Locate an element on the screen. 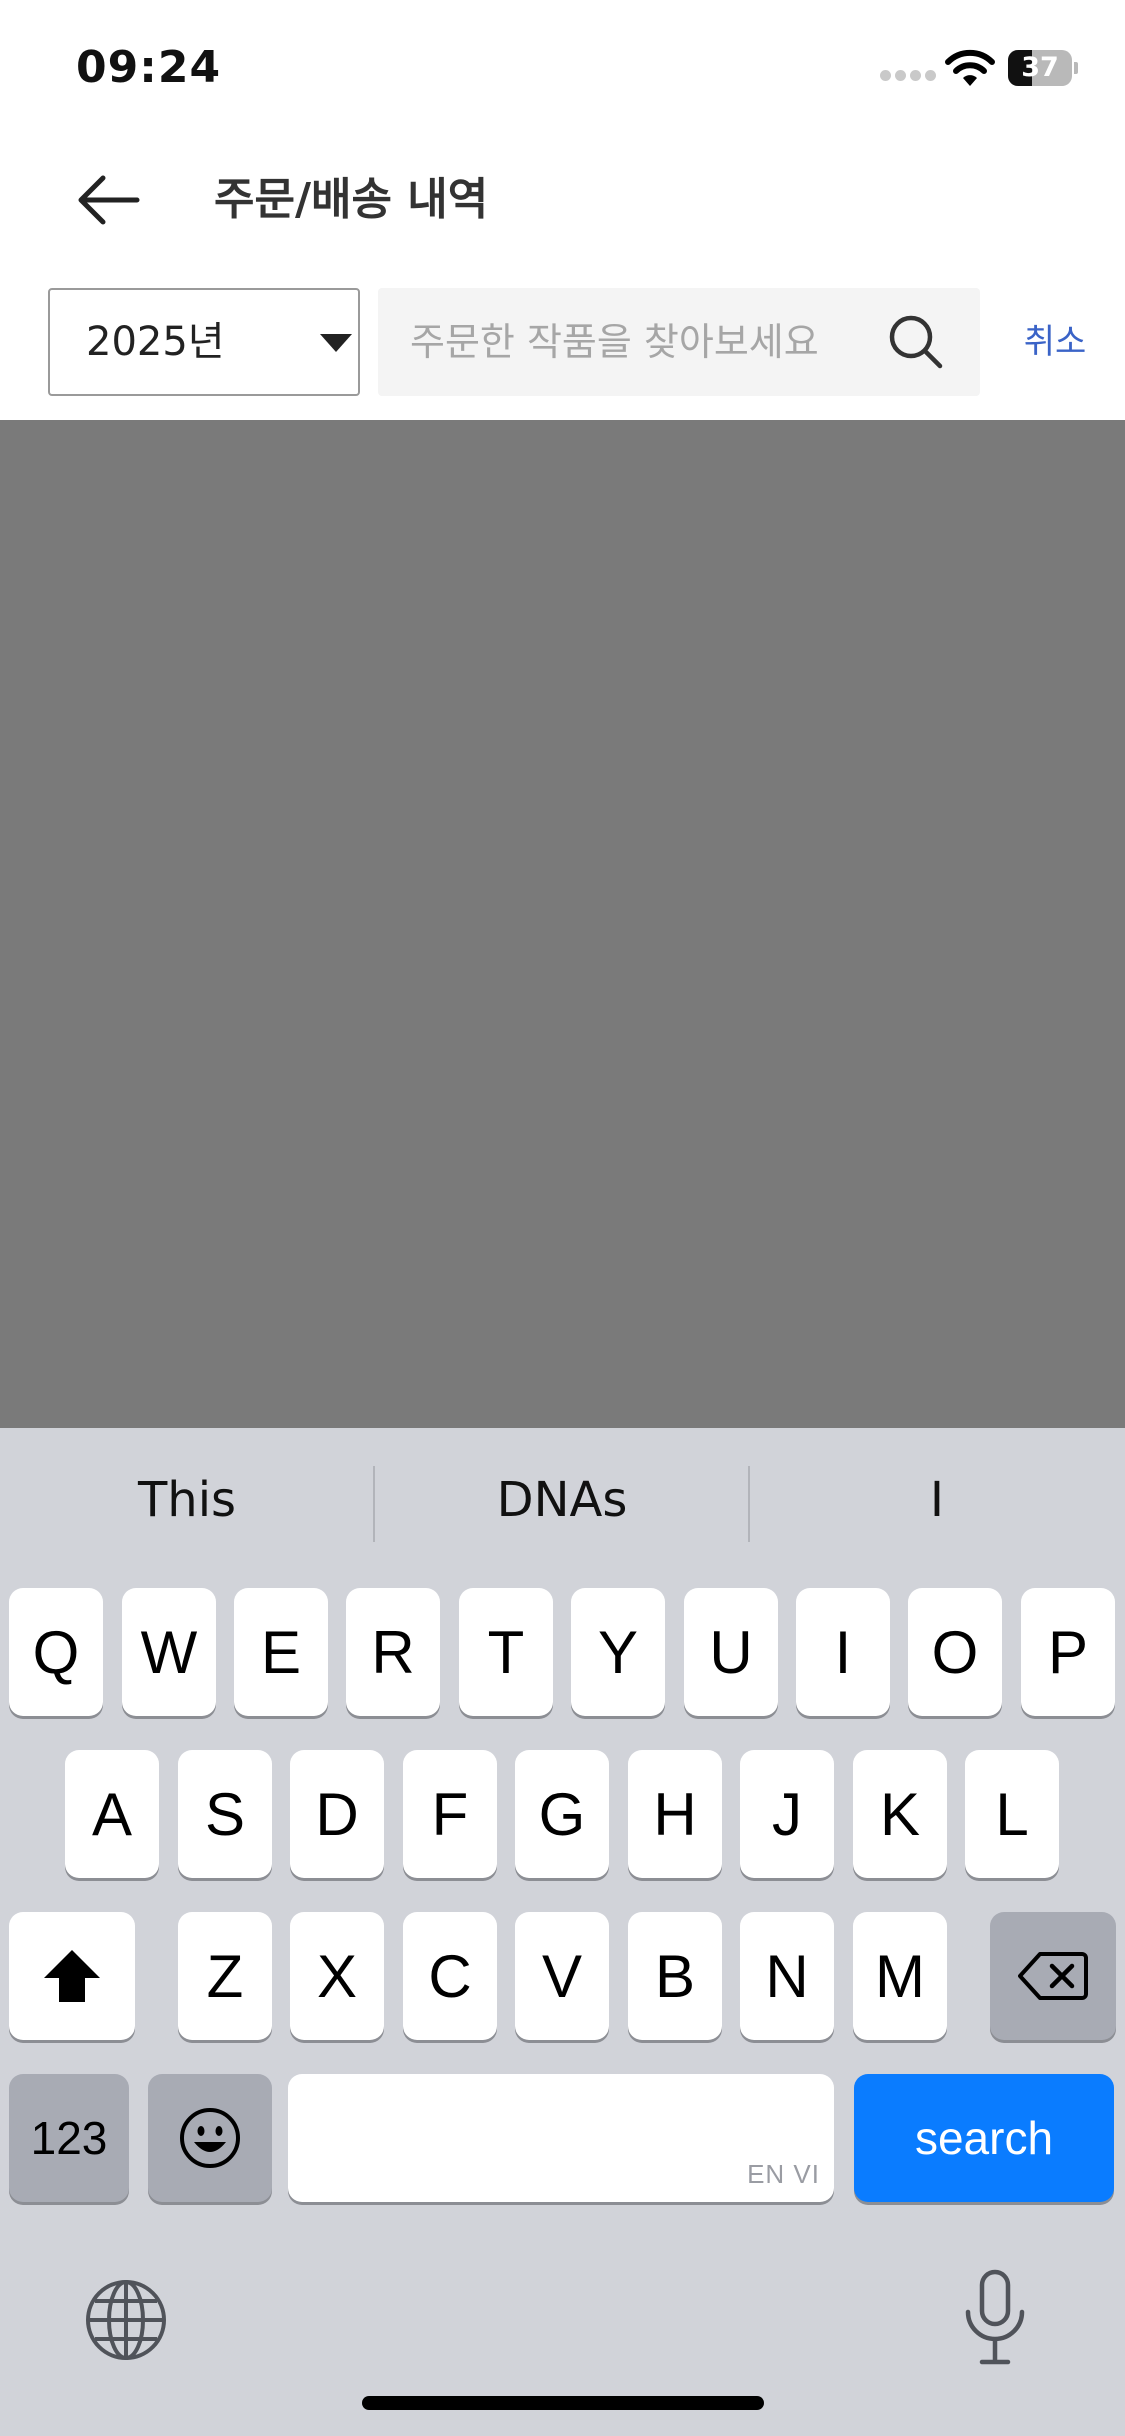 The image size is (1125, 2436). key-e: E is located at coordinates (281, 1652).